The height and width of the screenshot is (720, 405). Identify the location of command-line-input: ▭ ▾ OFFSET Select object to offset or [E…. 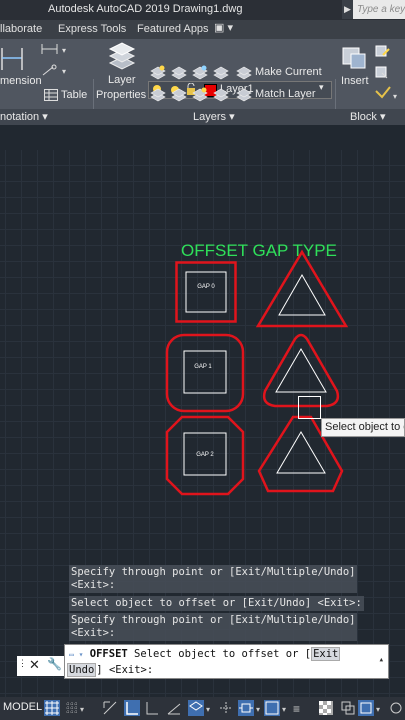
(226, 661).